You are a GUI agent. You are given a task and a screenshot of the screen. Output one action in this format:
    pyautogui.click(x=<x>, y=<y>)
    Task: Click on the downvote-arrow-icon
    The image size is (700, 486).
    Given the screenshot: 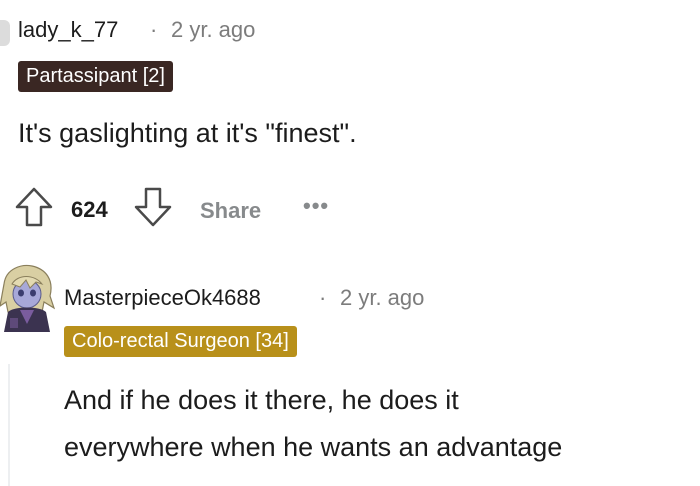 What is the action you would take?
    pyautogui.click(x=153, y=207)
    